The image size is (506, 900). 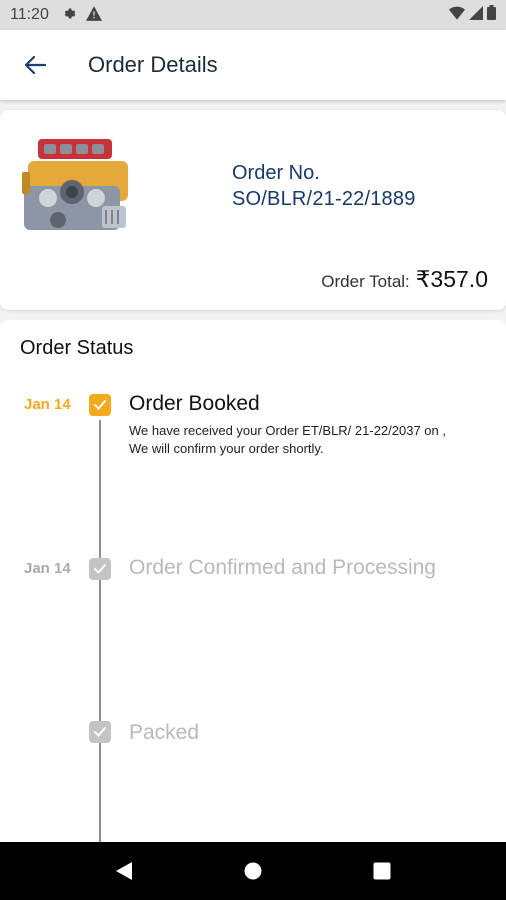 I want to click on nav-recents-button, so click(x=382, y=871).